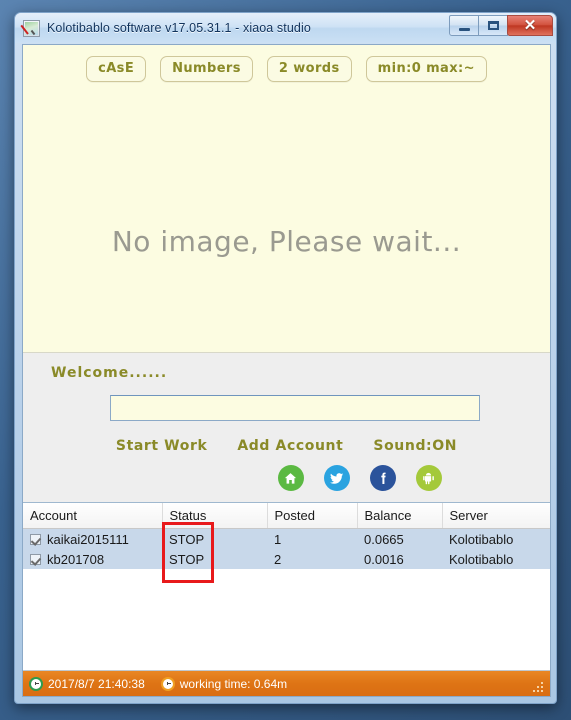  I want to click on cell-account: kaikai2015111, so click(92, 539).